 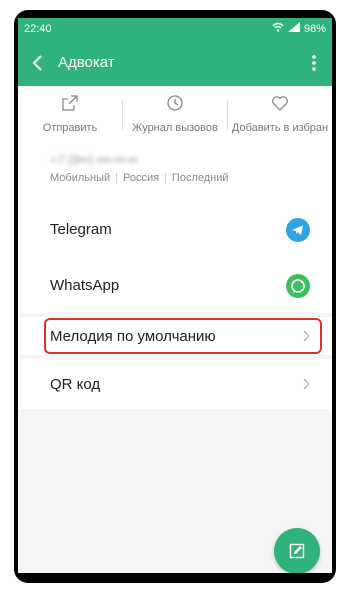 What do you see at coordinates (307, 384) in the screenshot?
I see `chevron-right-icon` at bounding box center [307, 384].